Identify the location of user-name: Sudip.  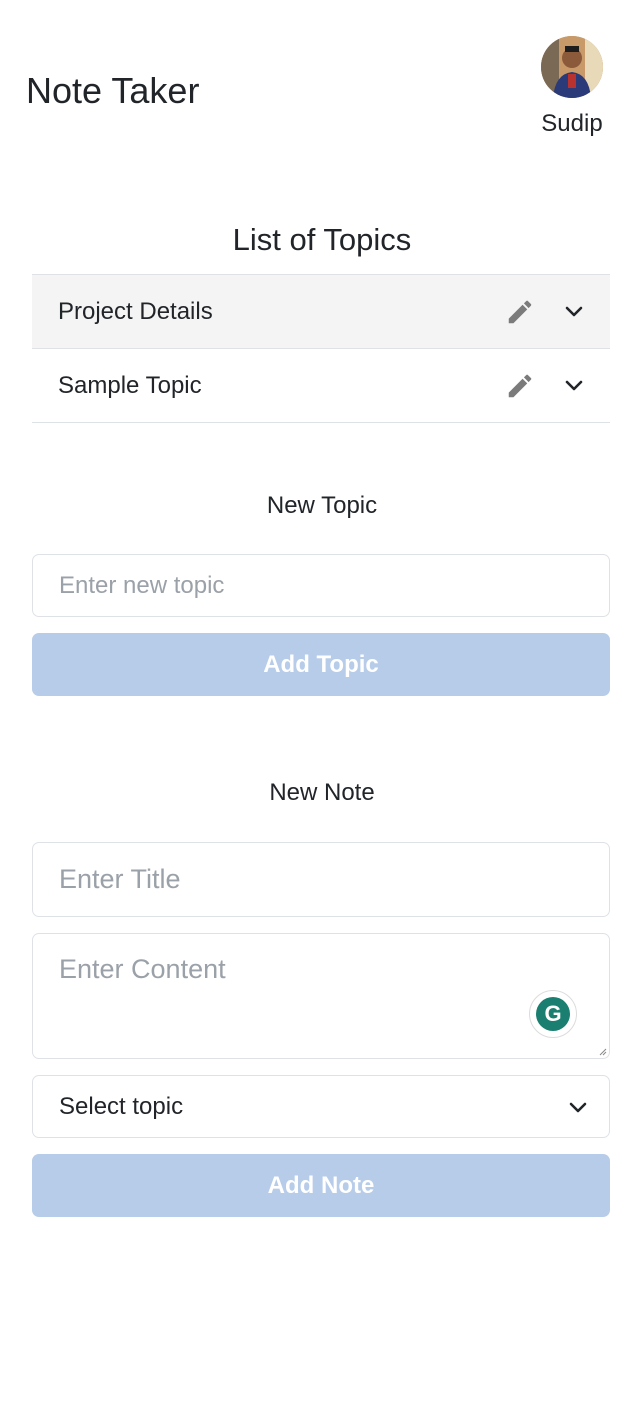
(572, 123).